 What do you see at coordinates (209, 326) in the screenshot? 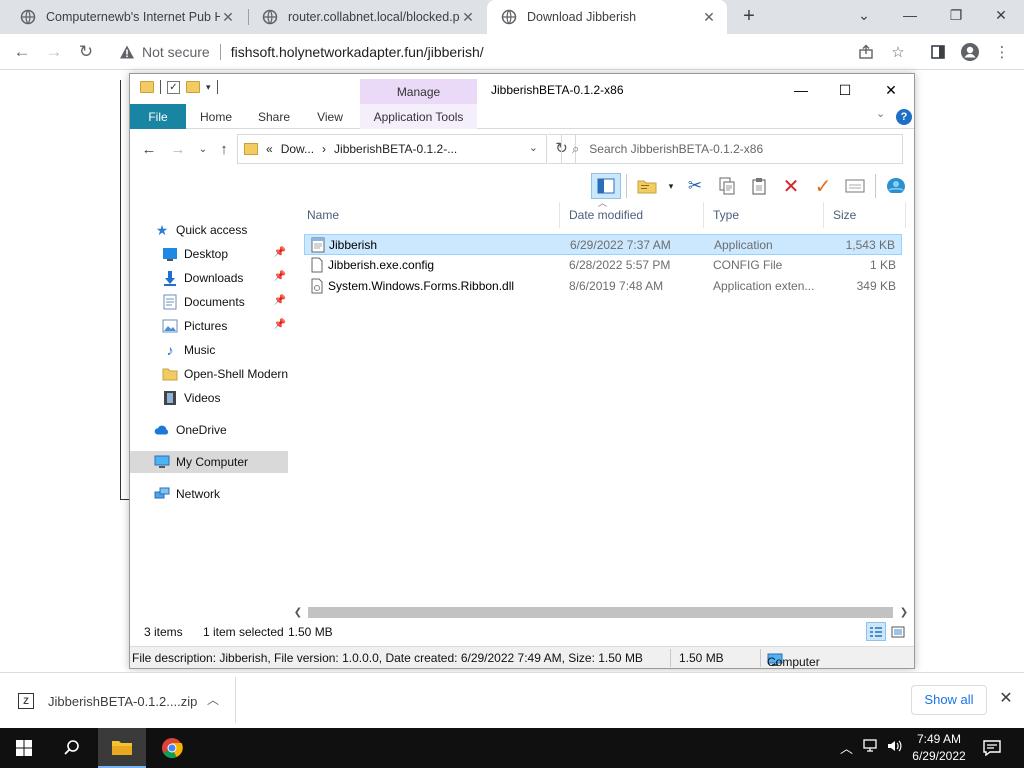
I see `sidebar-item-pictures: Pictures 📌` at bounding box center [209, 326].